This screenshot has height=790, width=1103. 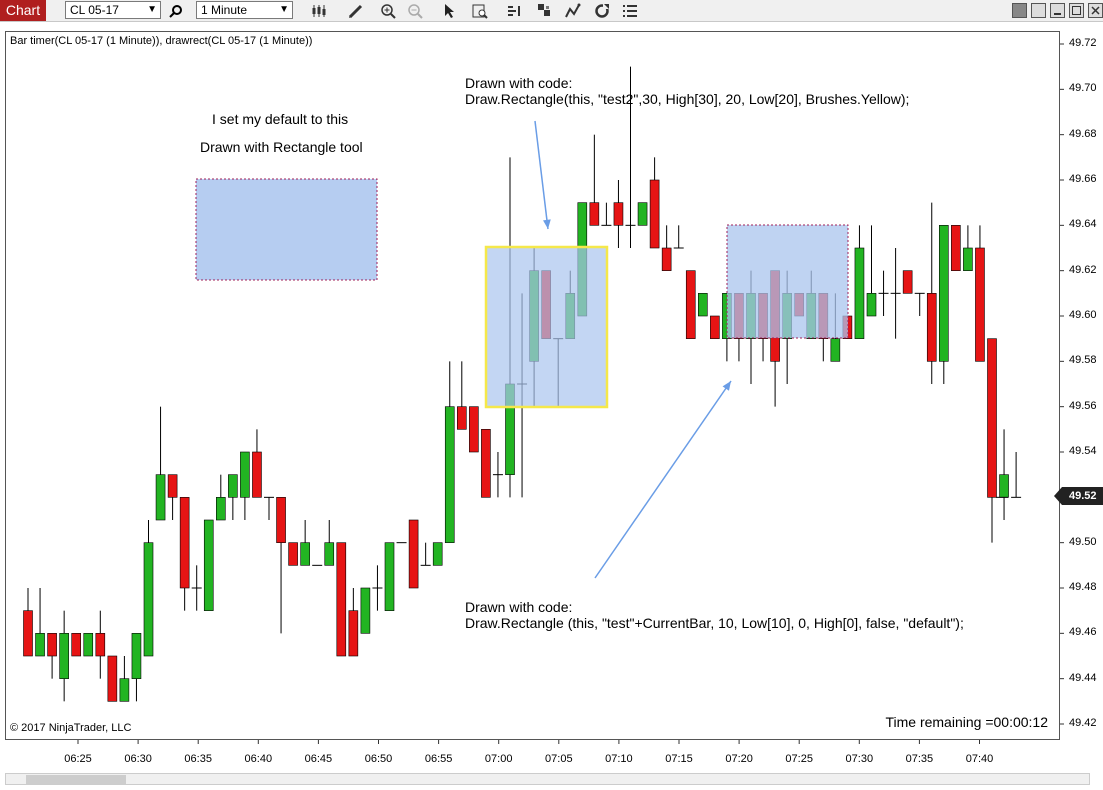 I want to click on copyright-text: © 2017 NinjaTrader, LLC, so click(x=71, y=728).